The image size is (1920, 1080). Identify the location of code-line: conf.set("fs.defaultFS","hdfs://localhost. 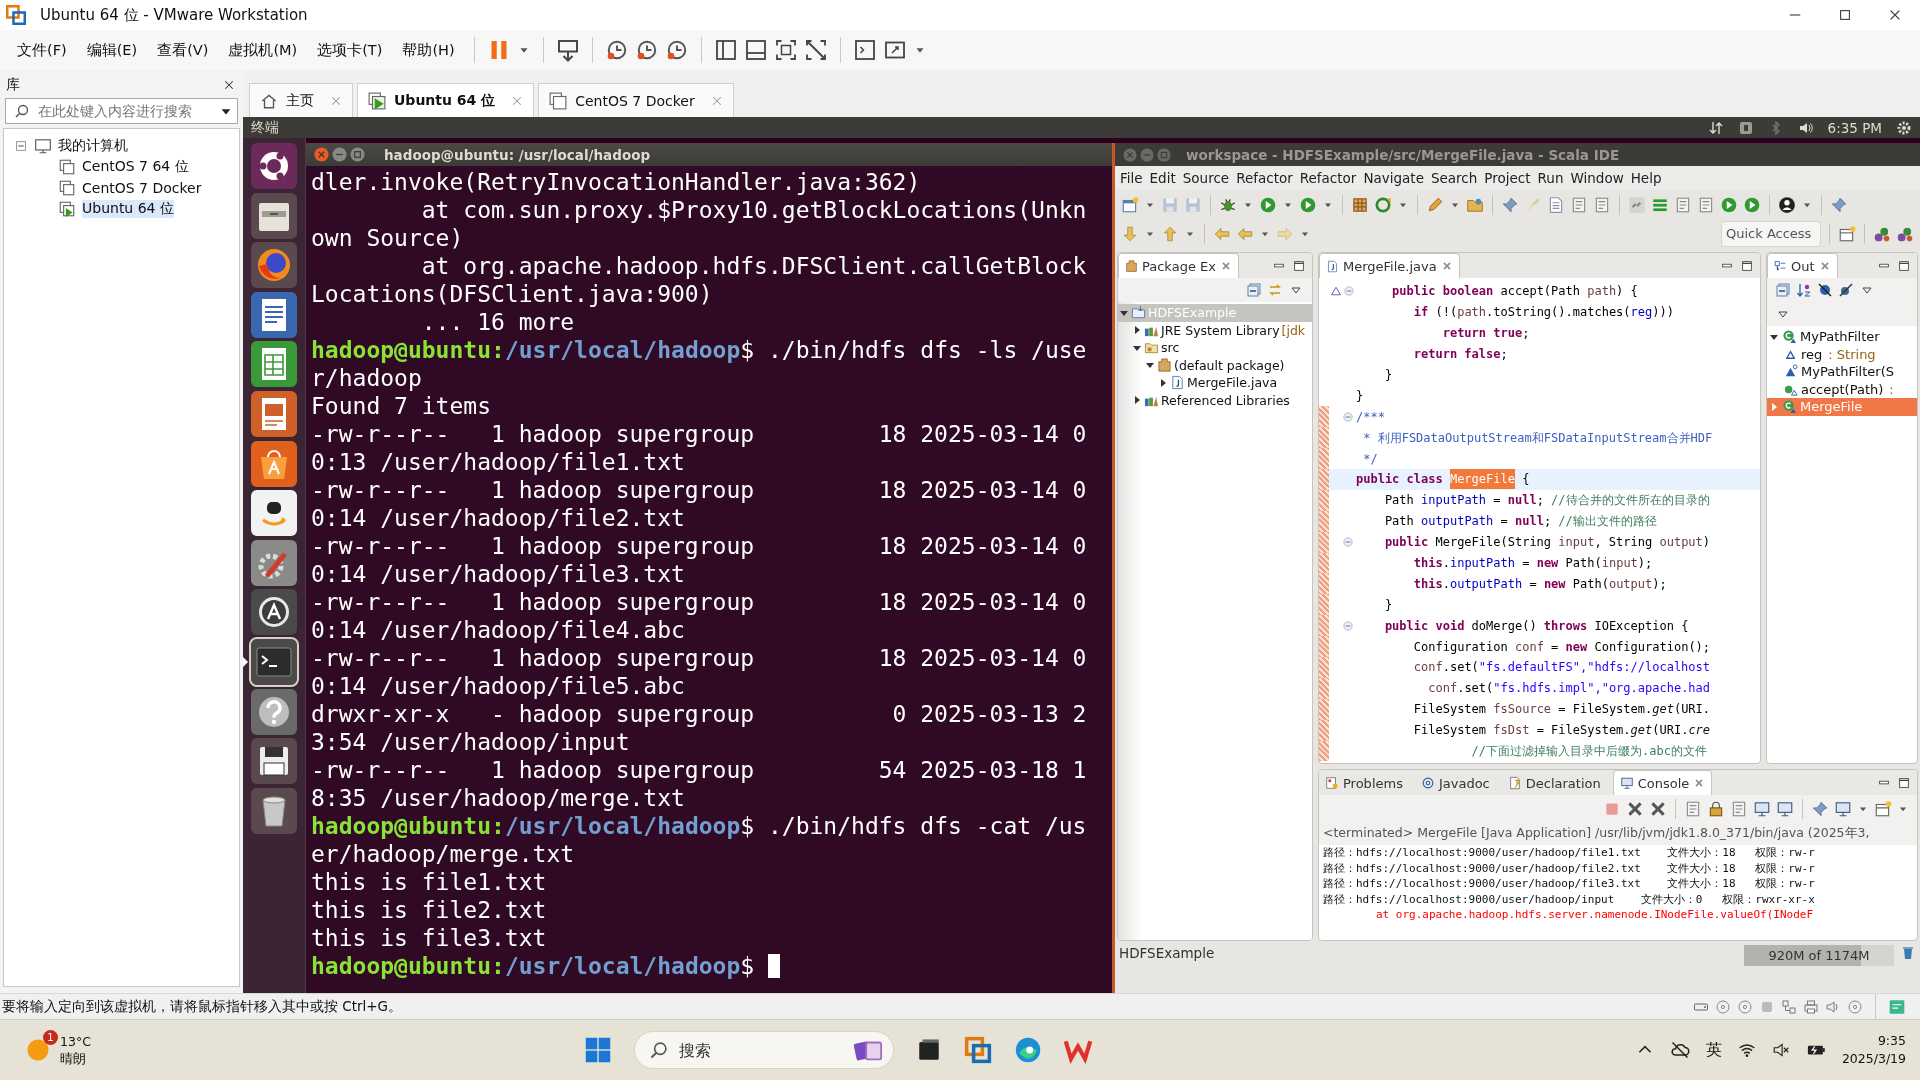
(1561, 668).